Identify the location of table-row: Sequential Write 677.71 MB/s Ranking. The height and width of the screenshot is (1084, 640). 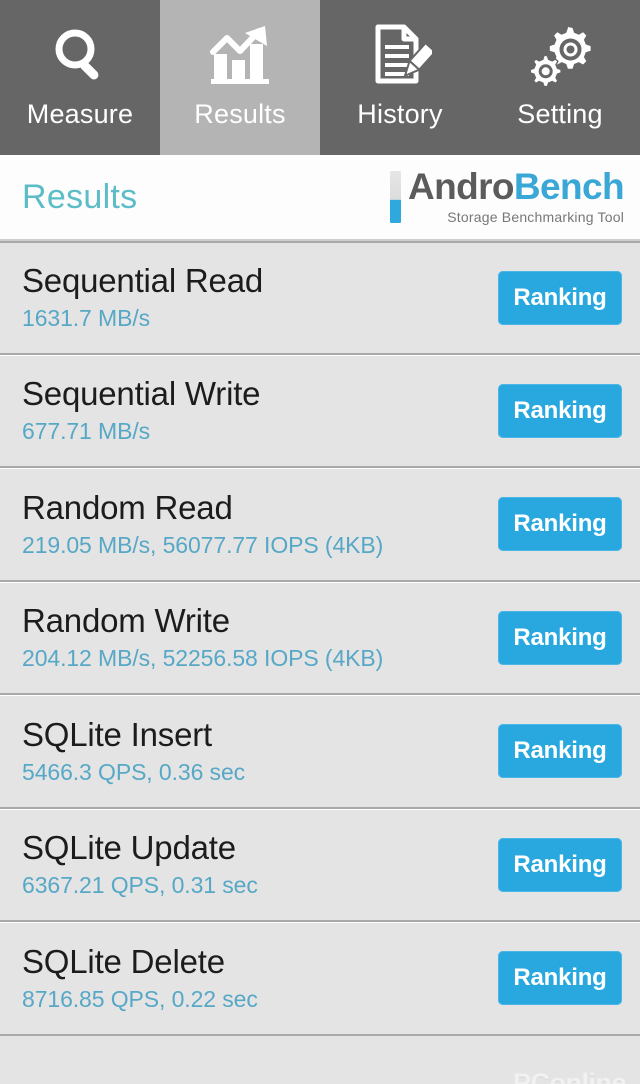
(320, 411).